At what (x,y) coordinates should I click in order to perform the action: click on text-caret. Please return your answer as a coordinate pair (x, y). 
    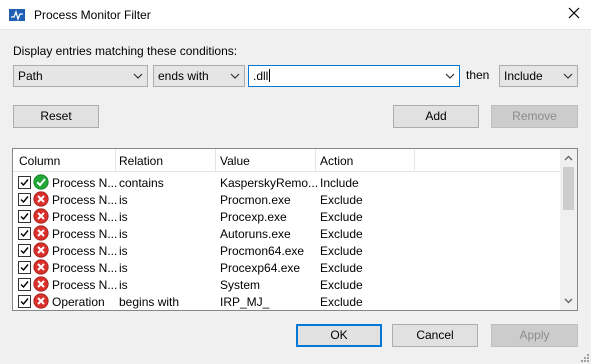
    Looking at the image, I should click on (270, 75).